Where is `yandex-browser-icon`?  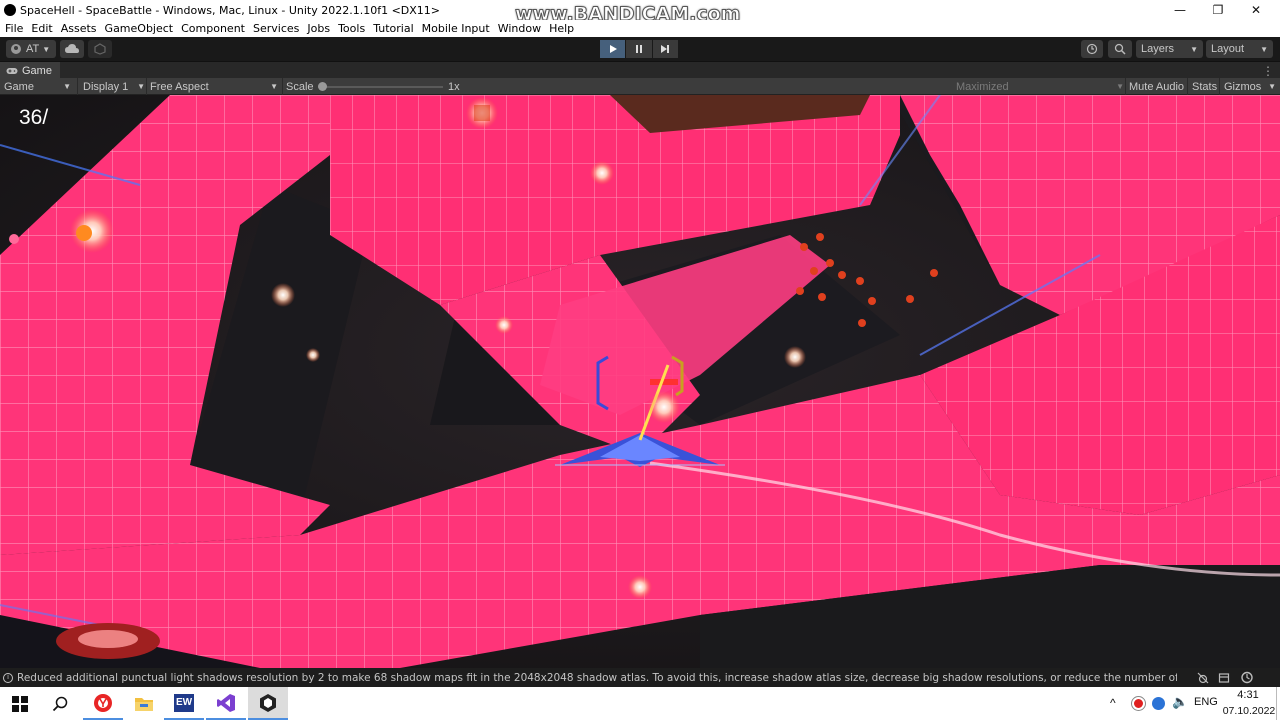 yandex-browser-icon is located at coordinates (103, 702).